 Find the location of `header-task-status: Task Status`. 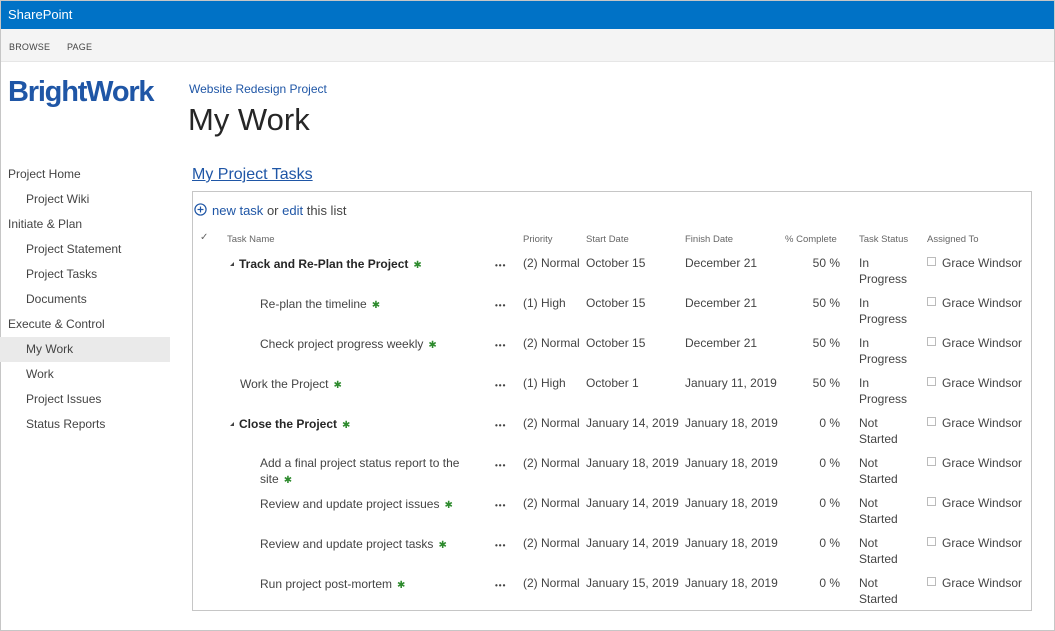

header-task-status: Task Status is located at coordinates (883, 239).